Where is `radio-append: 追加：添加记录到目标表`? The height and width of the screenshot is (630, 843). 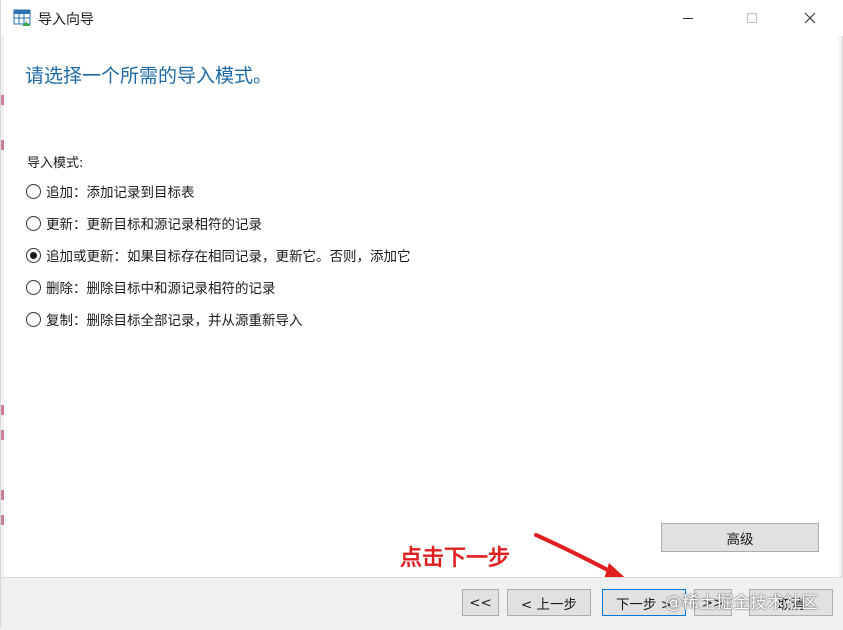 radio-append: 追加：添加记录到目标表 is located at coordinates (110, 191).